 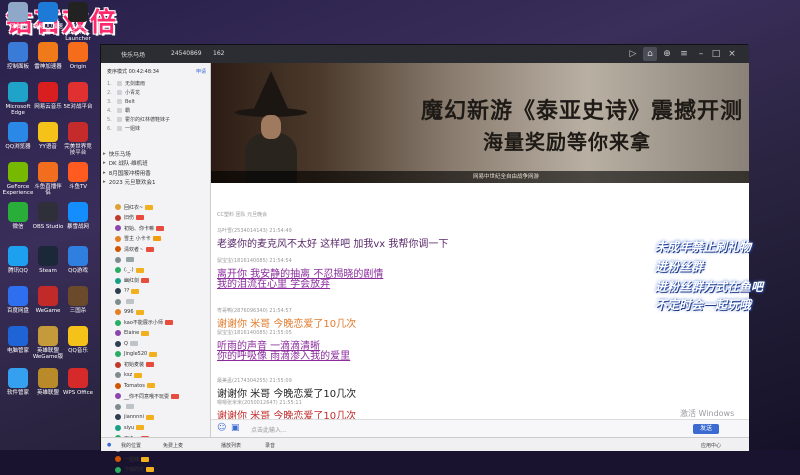 What do you see at coordinates (162, 417) in the screenshot?
I see `user-row: jiannnni` at bounding box center [162, 417].